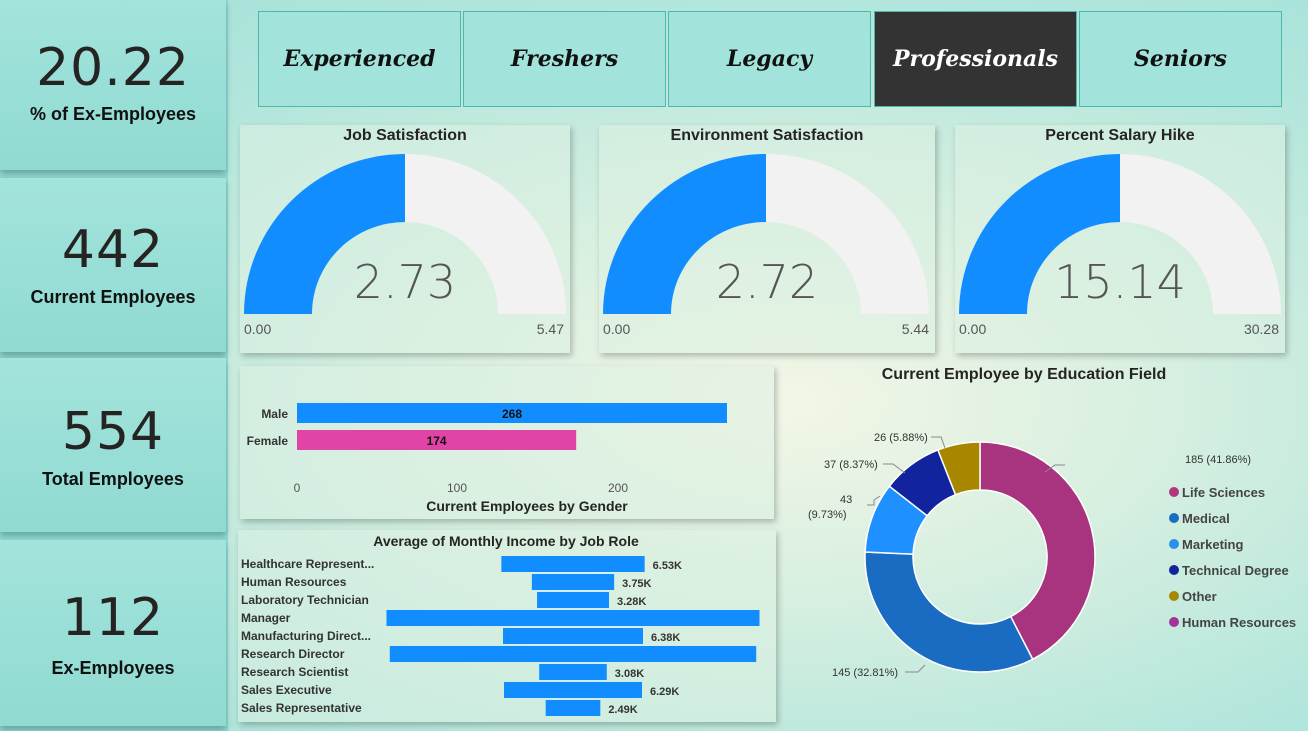 The height and width of the screenshot is (731, 1308). What do you see at coordinates (506, 541) in the screenshot?
I see `income-chart-title: Average of Monthly Income by Job Role` at bounding box center [506, 541].